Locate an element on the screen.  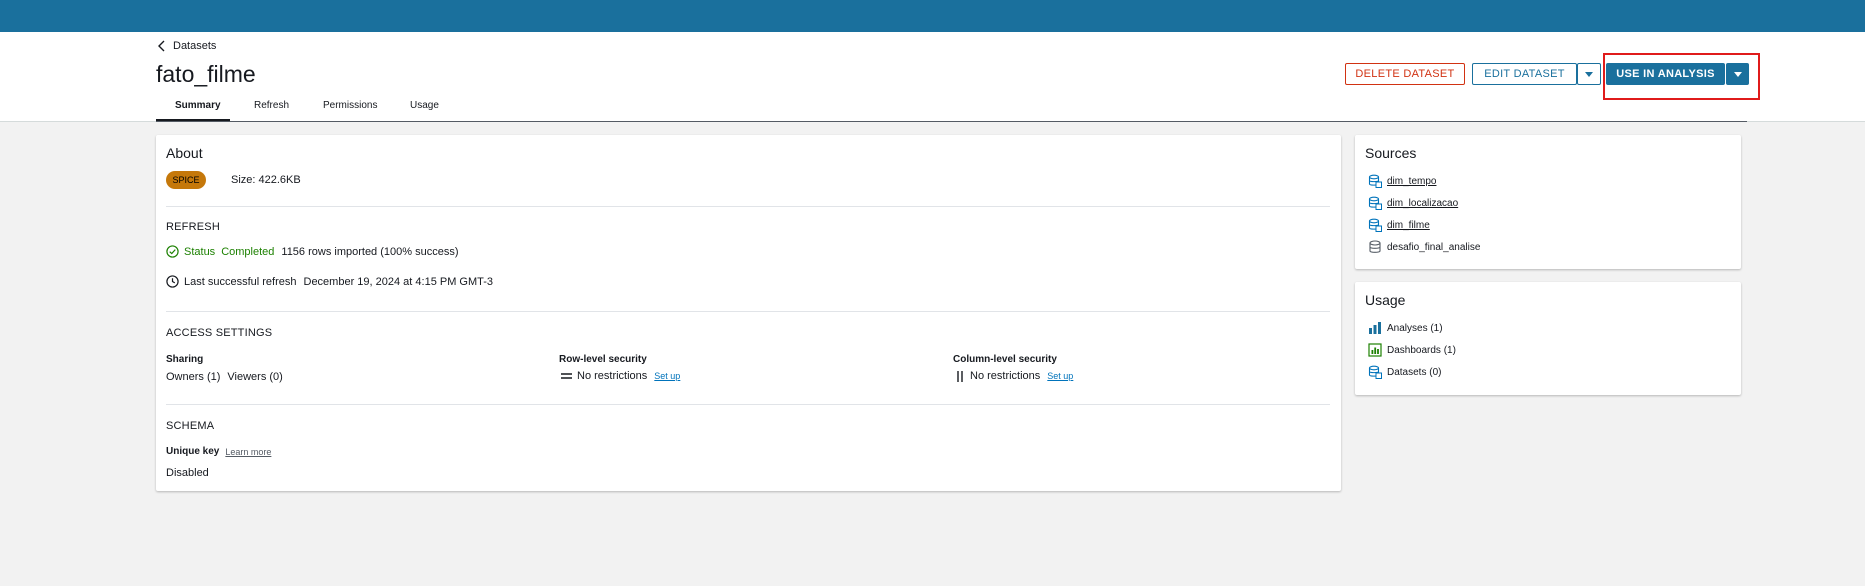
access-section-header: ACCESS SETTINGS is located at coordinates (219, 333).